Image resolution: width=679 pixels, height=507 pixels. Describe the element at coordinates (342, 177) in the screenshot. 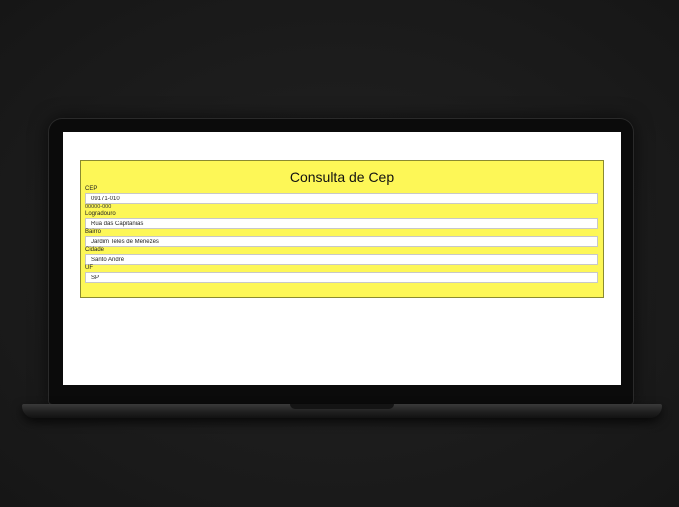

I see `page-title: Consulta de Cep` at that location.